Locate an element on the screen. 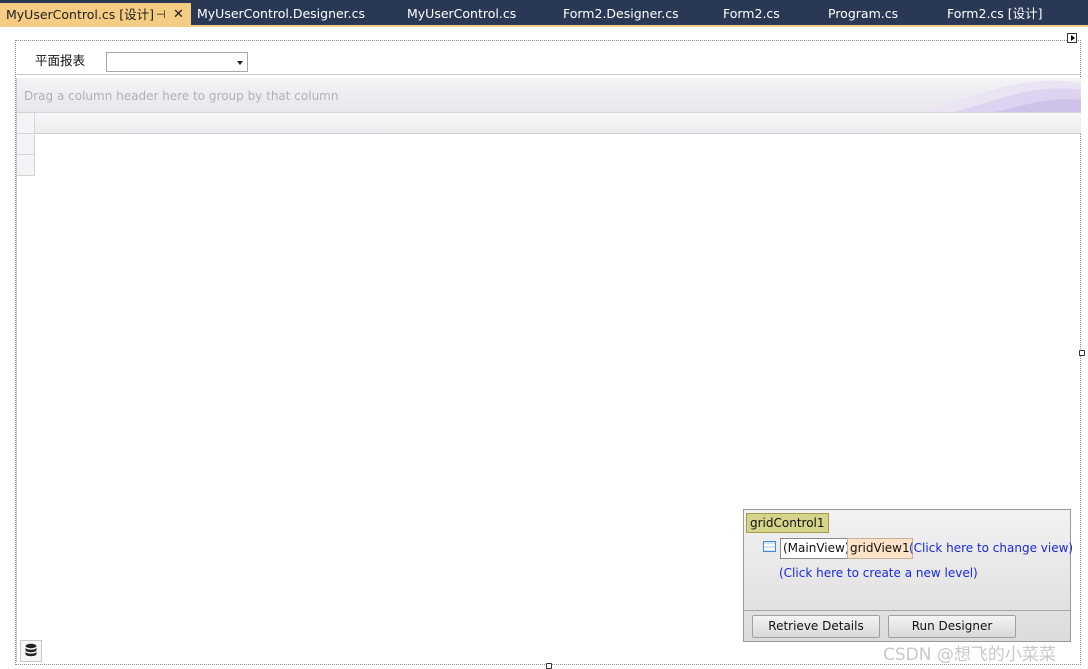 The image size is (1088, 669). tab-form2-designer-cs: Form2.Designer.cs is located at coordinates (618, 14).